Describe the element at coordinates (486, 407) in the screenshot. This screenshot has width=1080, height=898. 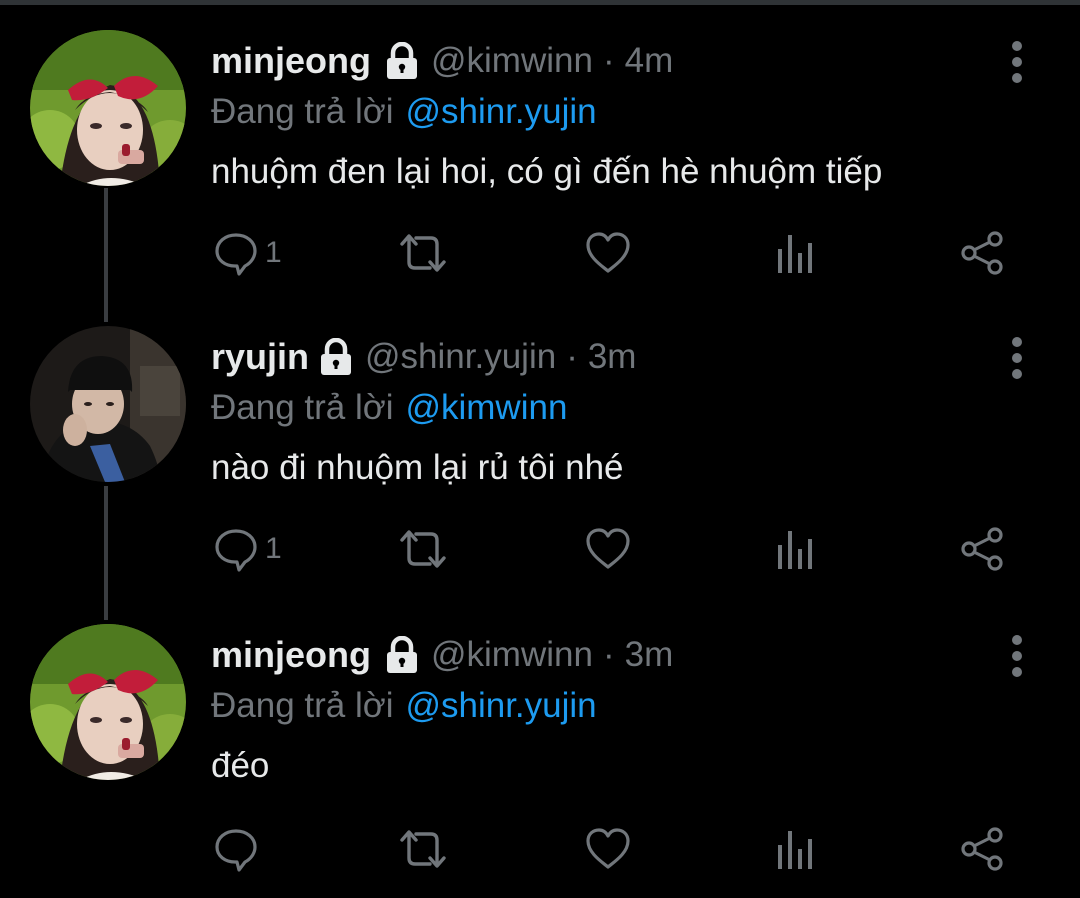
I see `reply-mention-link: @kimwinn` at that location.